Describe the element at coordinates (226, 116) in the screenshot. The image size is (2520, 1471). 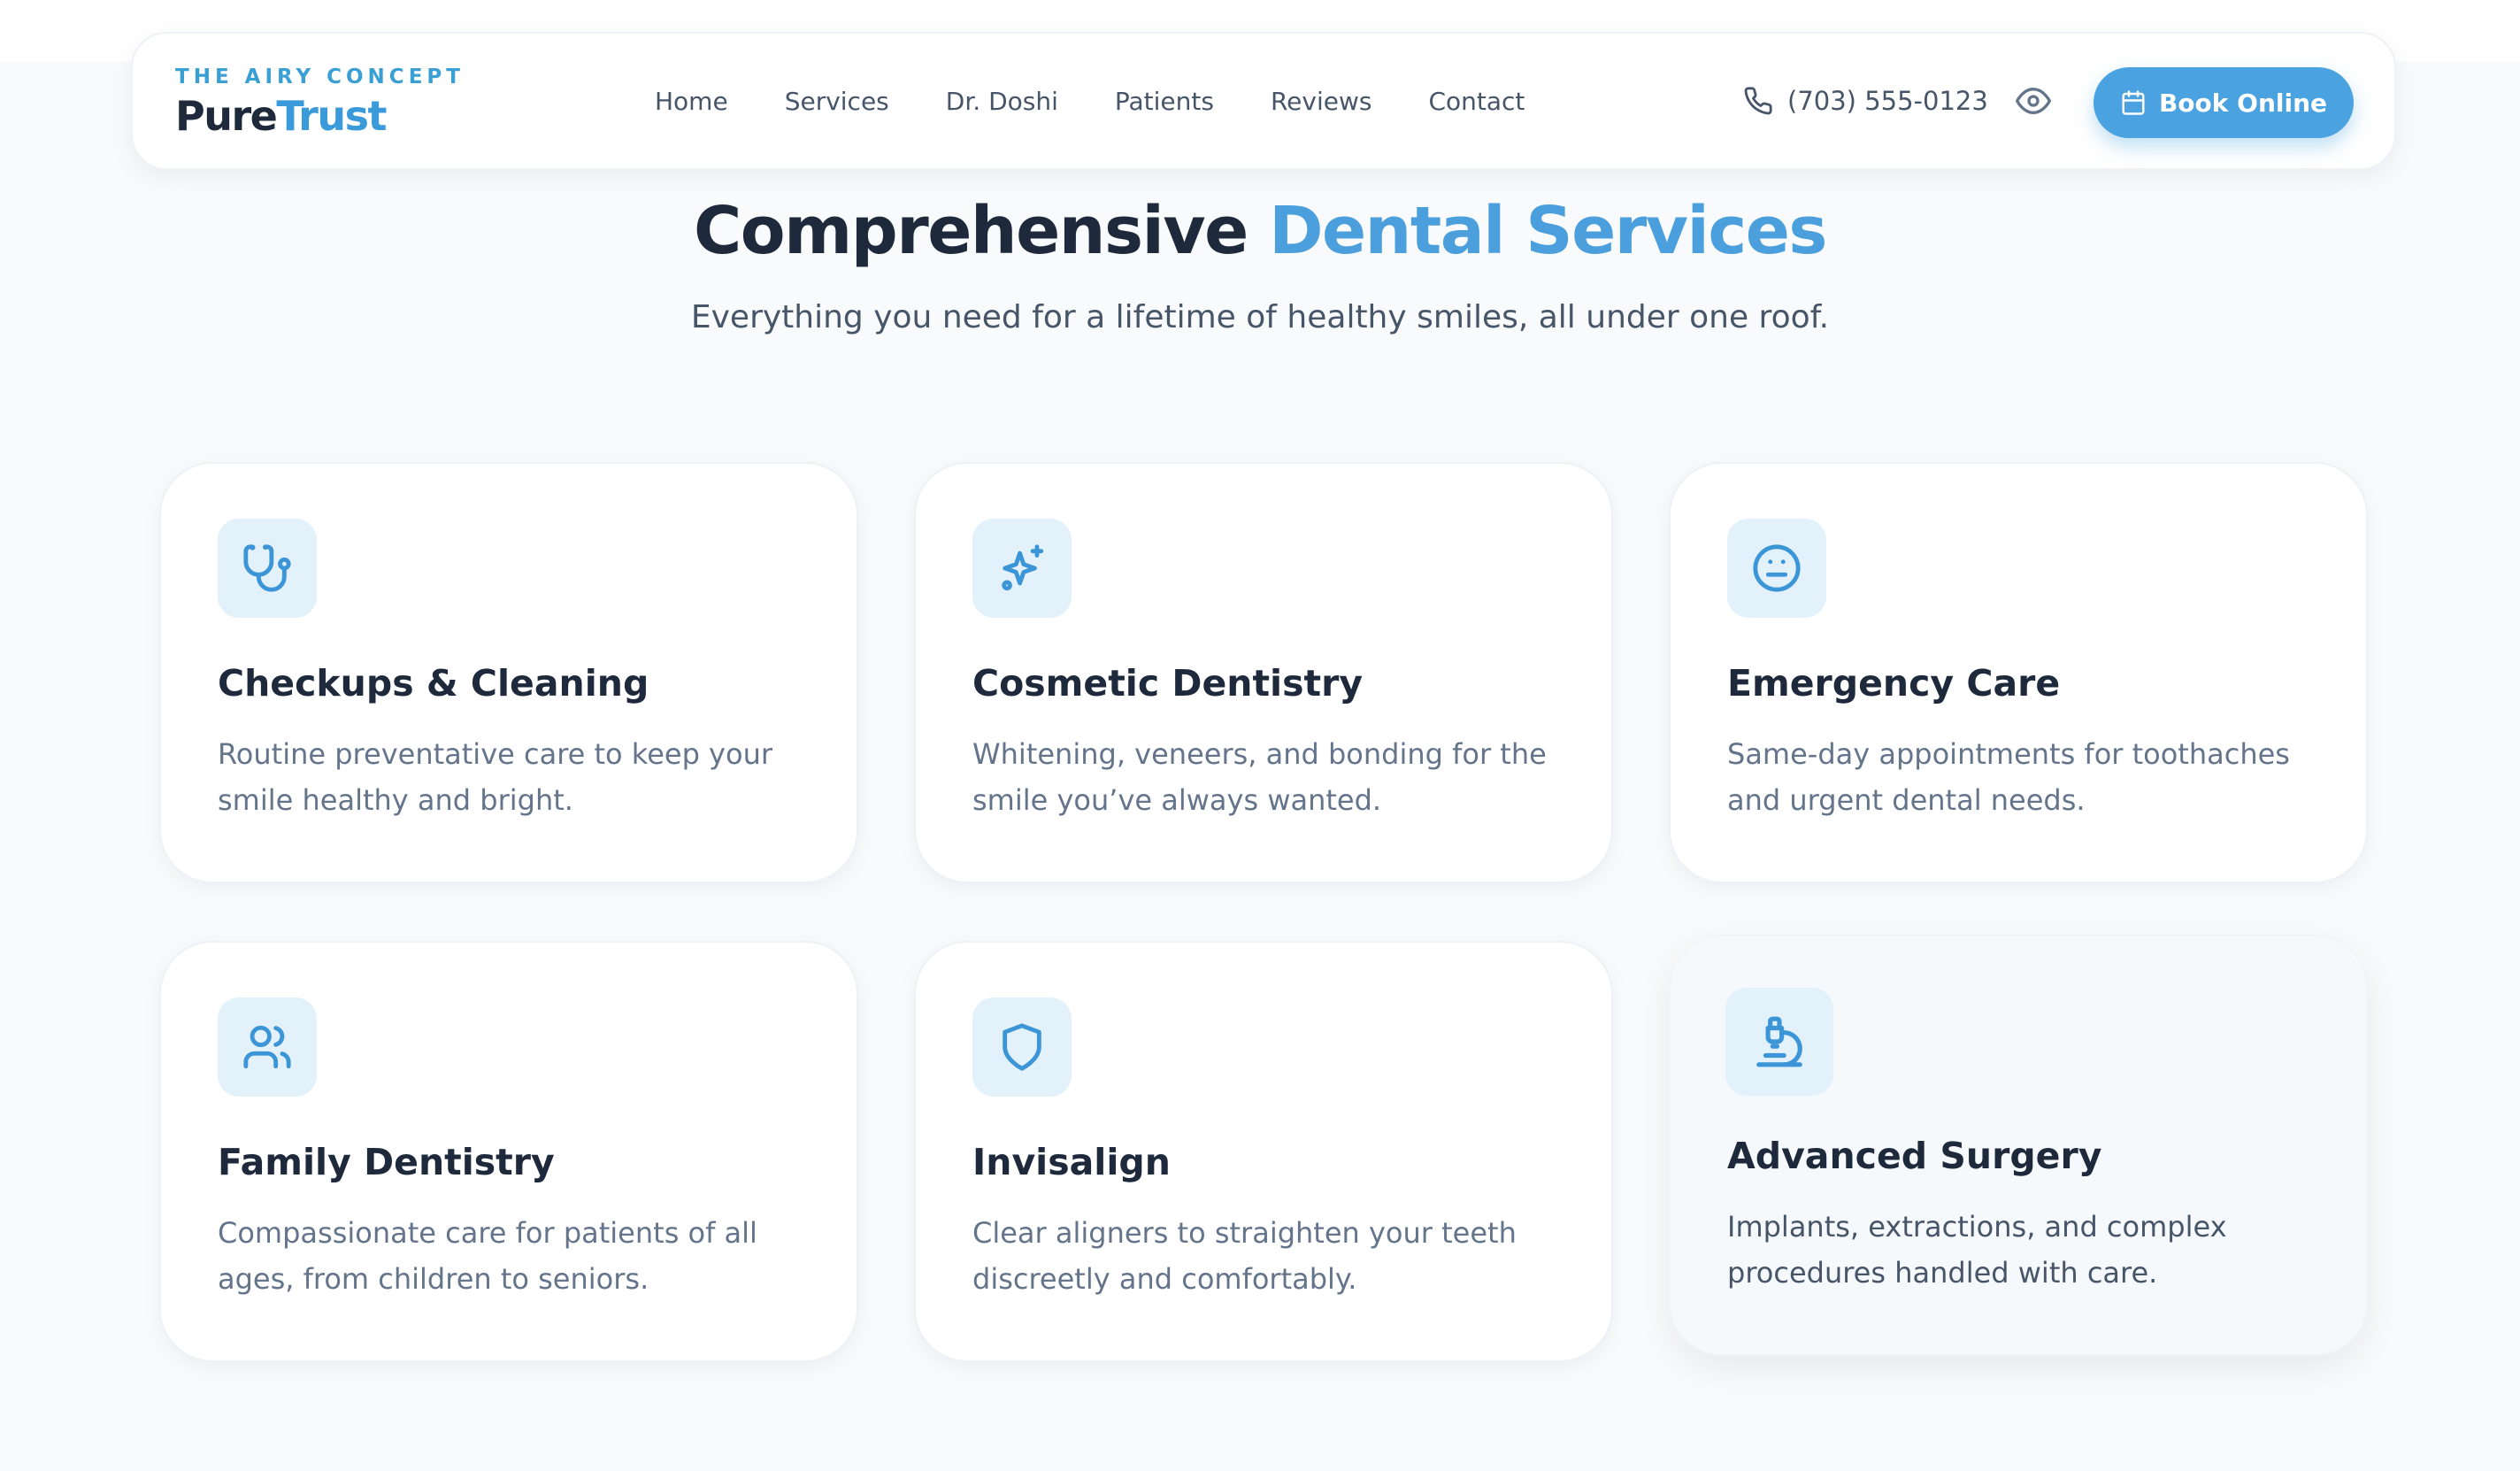
I see `brand-name-part1: Pure` at that location.